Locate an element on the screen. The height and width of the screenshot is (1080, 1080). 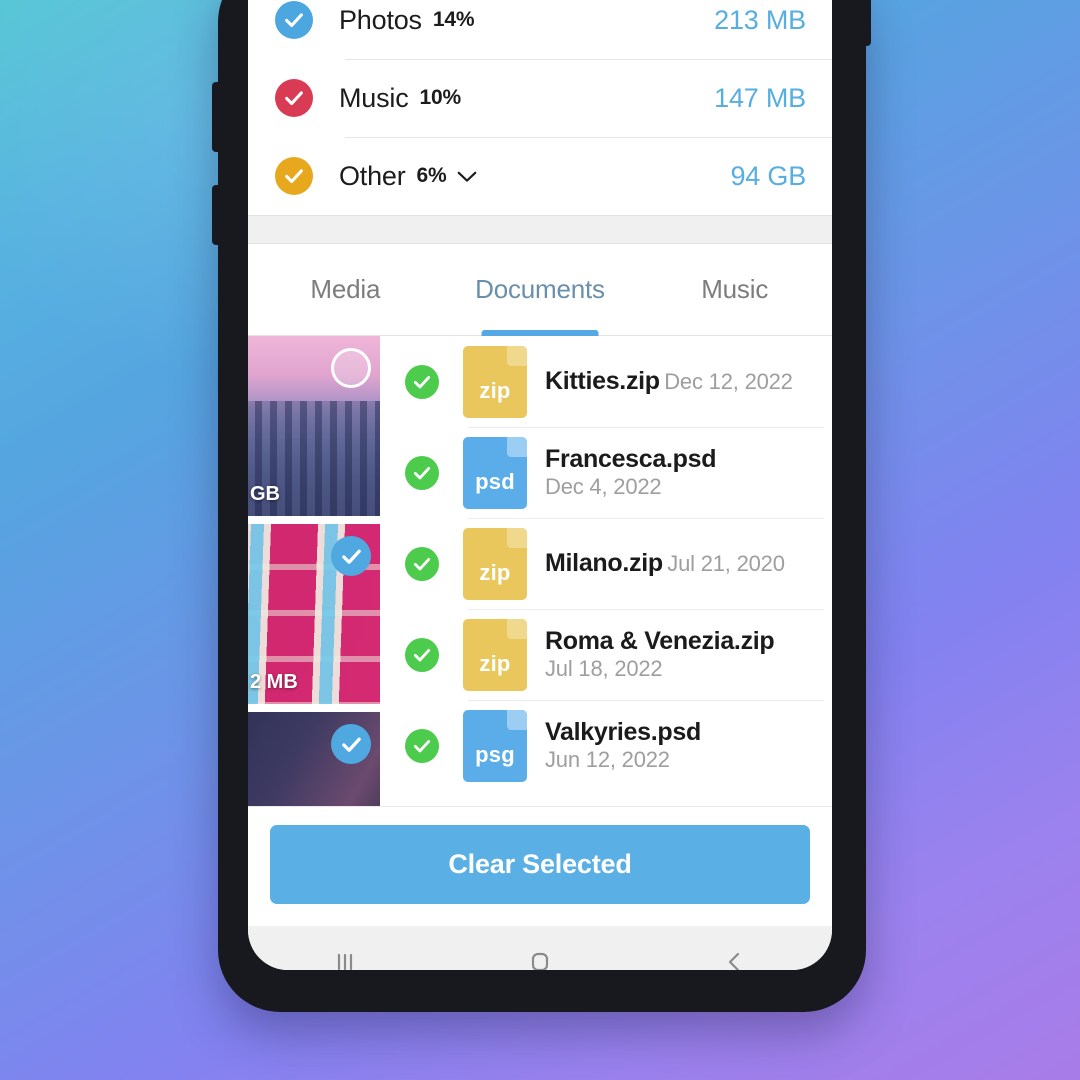
file-extension-label: psd is located at coordinates (495, 481).